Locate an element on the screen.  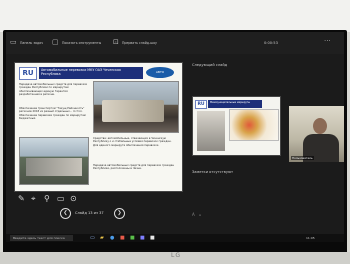
powerpoint-icon: ■ is located at coordinates (122, 238).